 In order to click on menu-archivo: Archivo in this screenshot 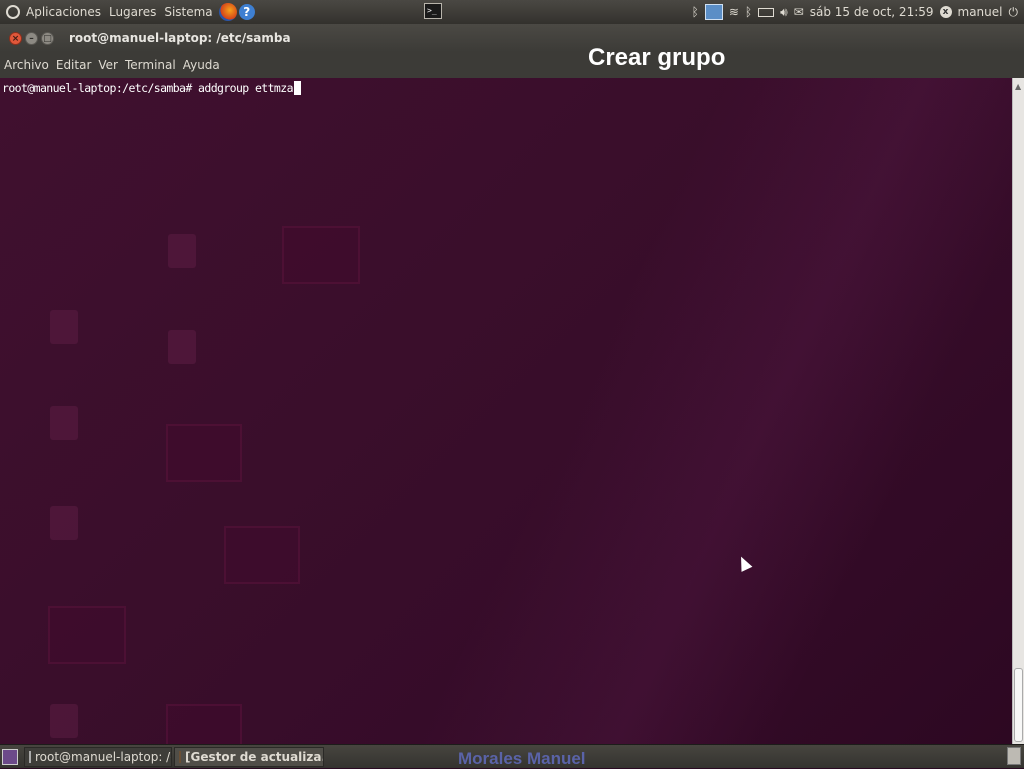, I will do `click(26, 65)`.